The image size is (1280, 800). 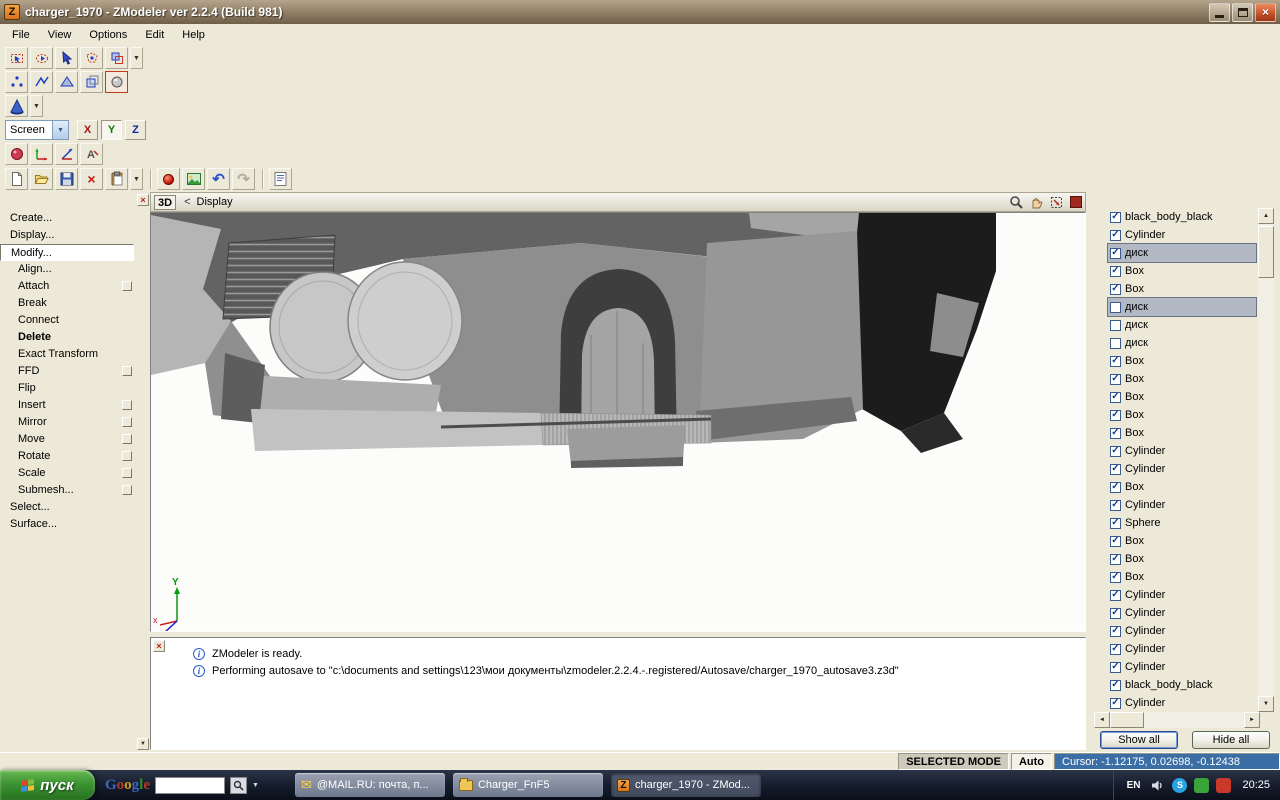 I want to click on viewport-view-label: Display, so click(x=215, y=202).